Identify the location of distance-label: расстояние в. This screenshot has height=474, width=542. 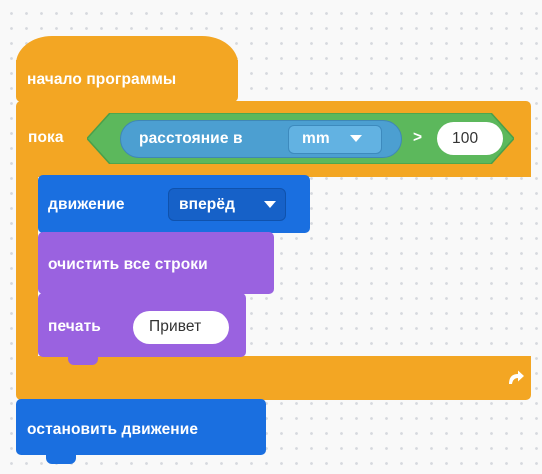
(191, 138).